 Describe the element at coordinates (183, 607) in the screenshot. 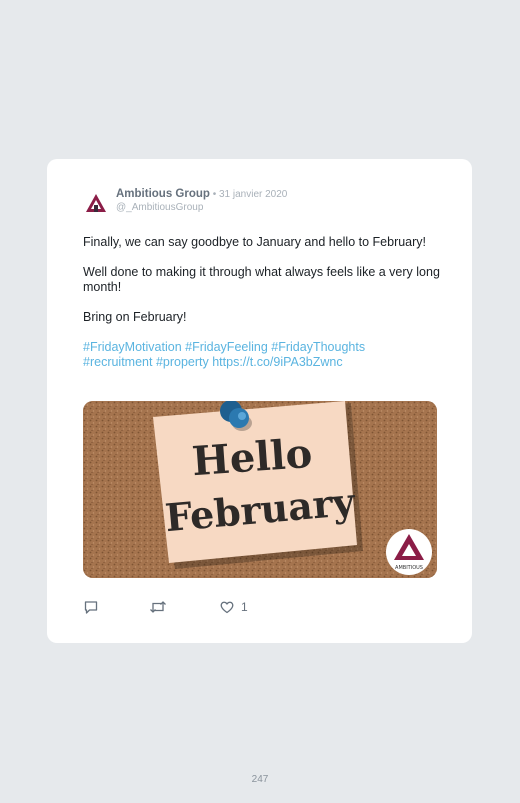

I see `tweet-actions: 1` at that location.